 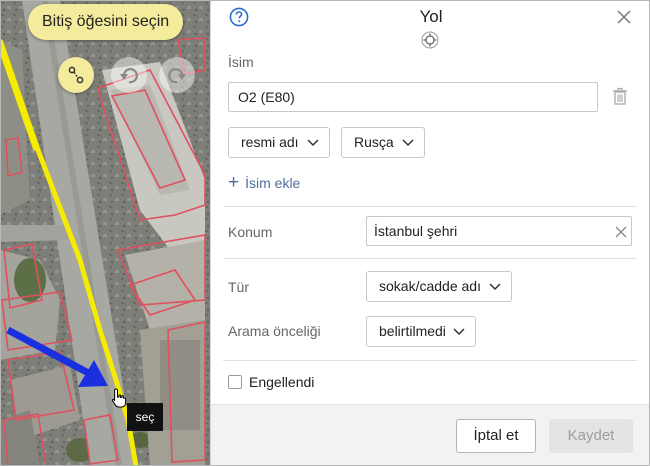 I want to click on cancel-button: İptal et, so click(x=496, y=436).